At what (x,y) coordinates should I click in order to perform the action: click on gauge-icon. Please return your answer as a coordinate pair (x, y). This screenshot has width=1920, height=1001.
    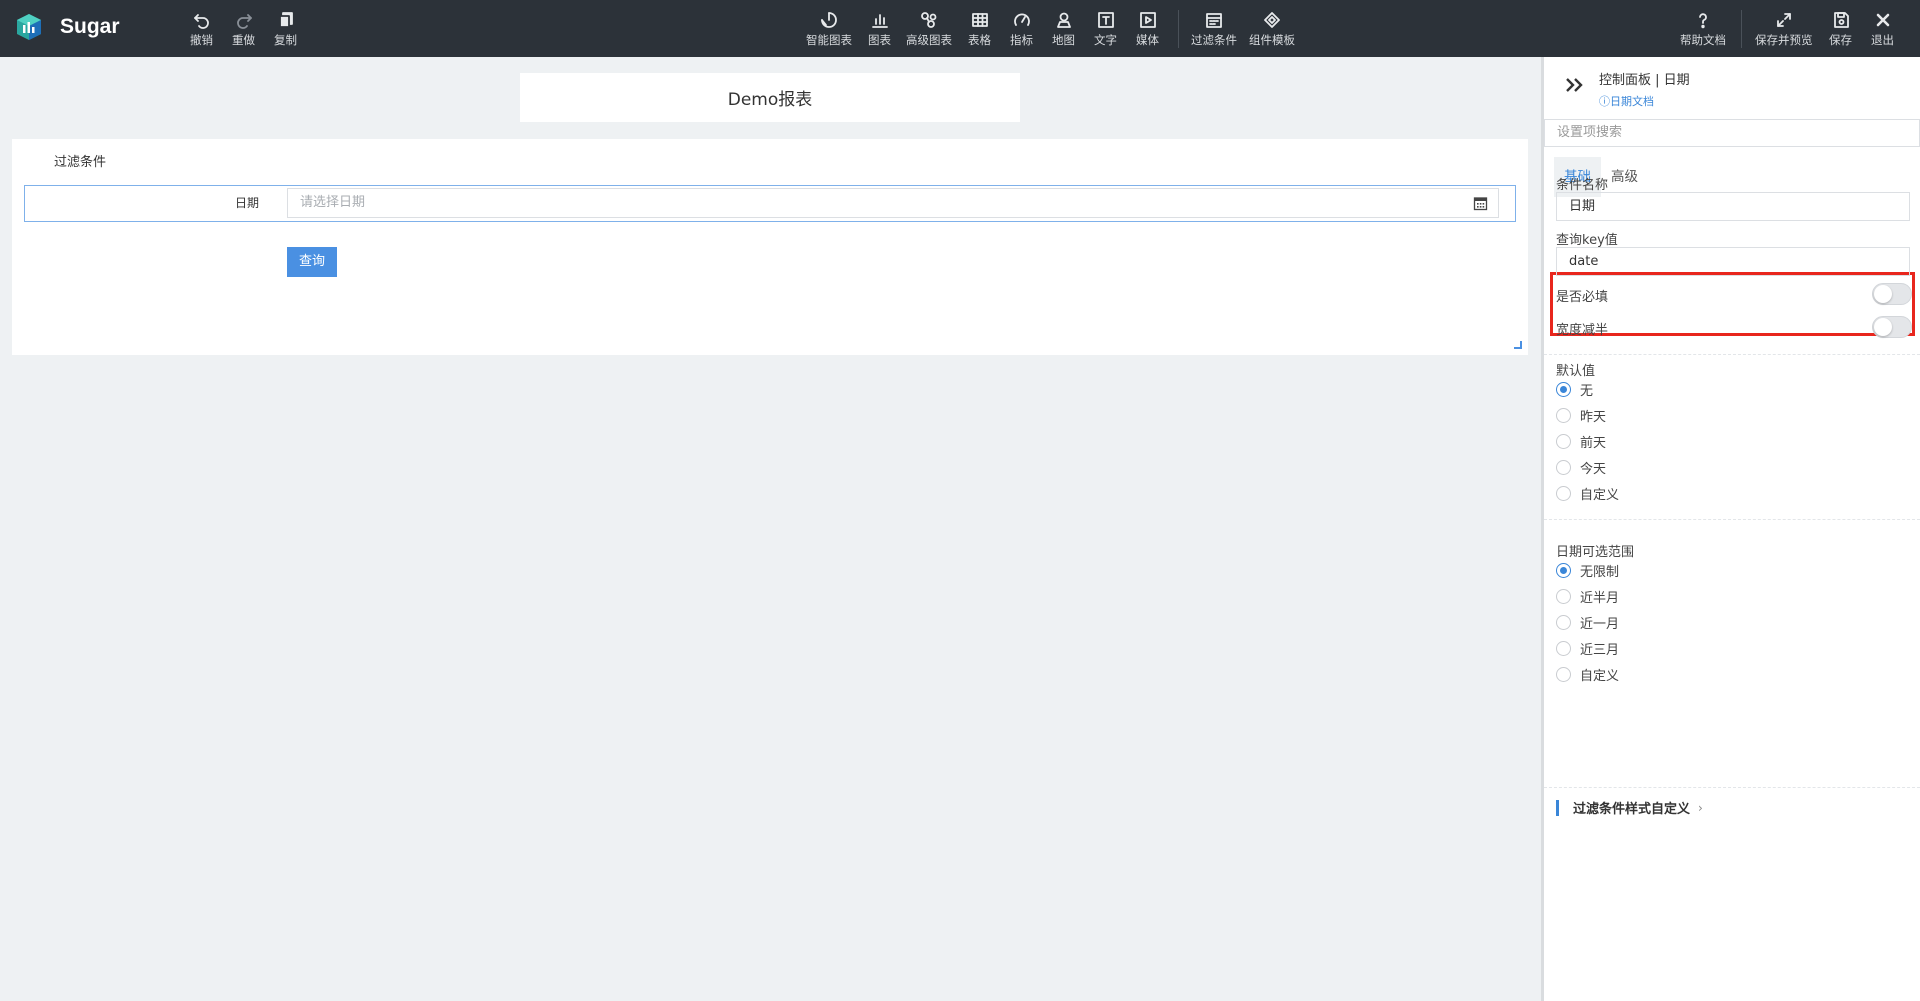
    Looking at the image, I should click on (1021, 19).